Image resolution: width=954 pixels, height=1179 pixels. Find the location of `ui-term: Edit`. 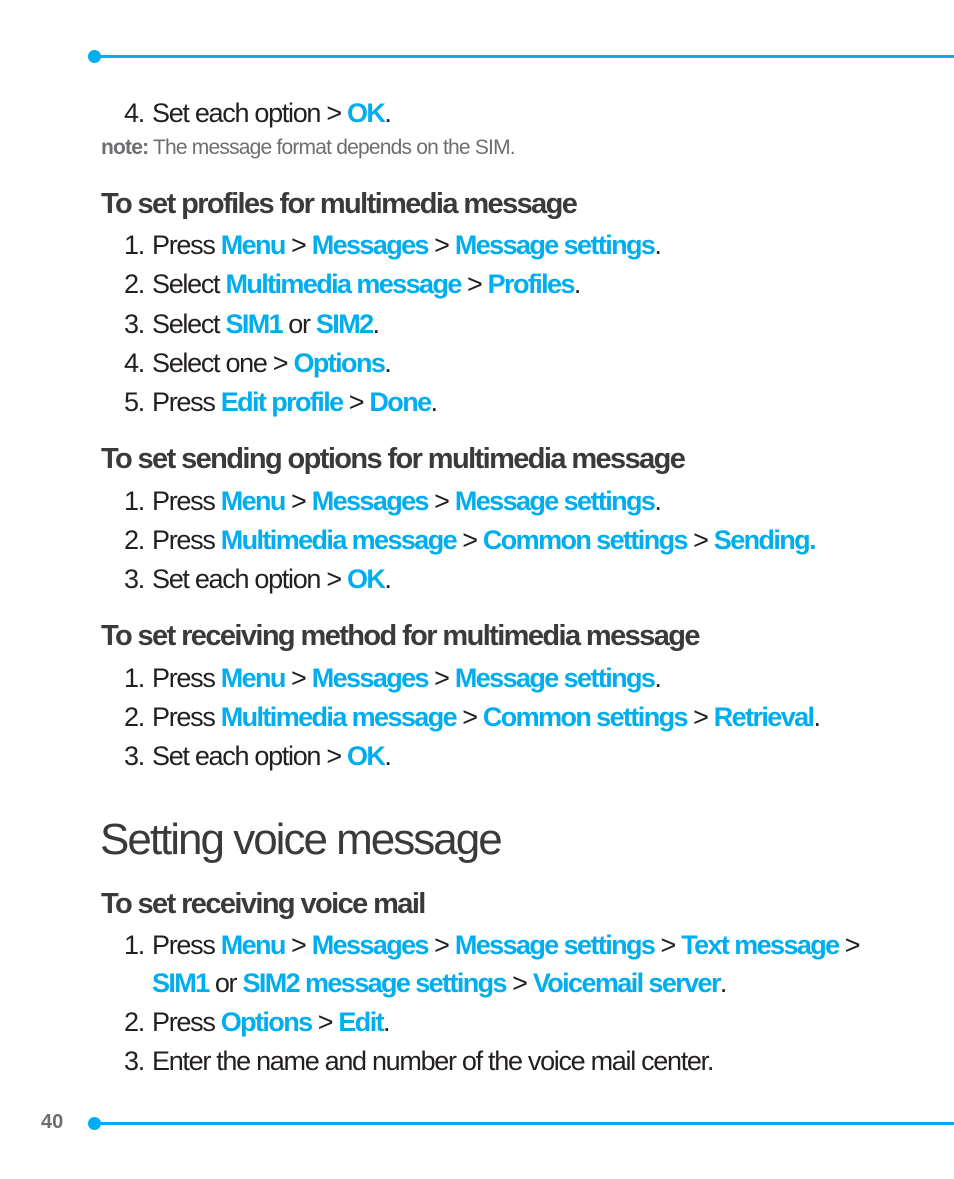

ui-term: Edit is located at coordinates (361, 1022).